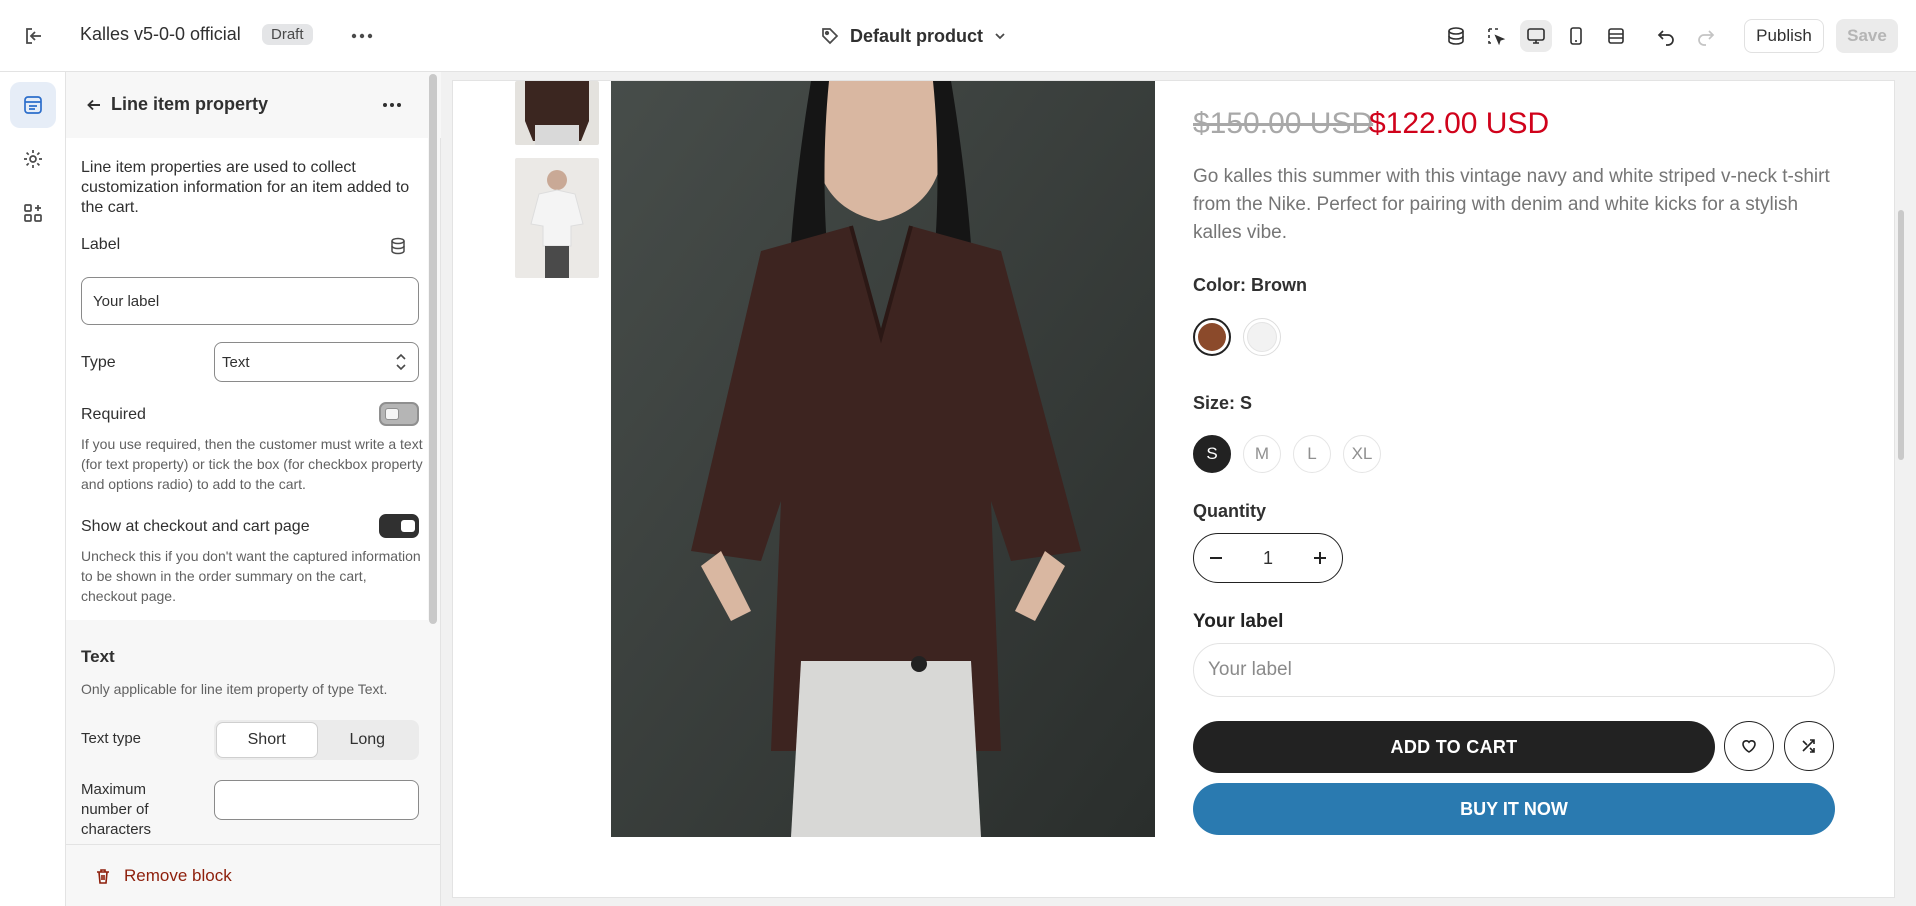 This screenshot has height=906, width=1916. Describe the element at coordinates (1283, 123) in the screenshot. I see `compare-at-price: $150.00 USD` at that location.